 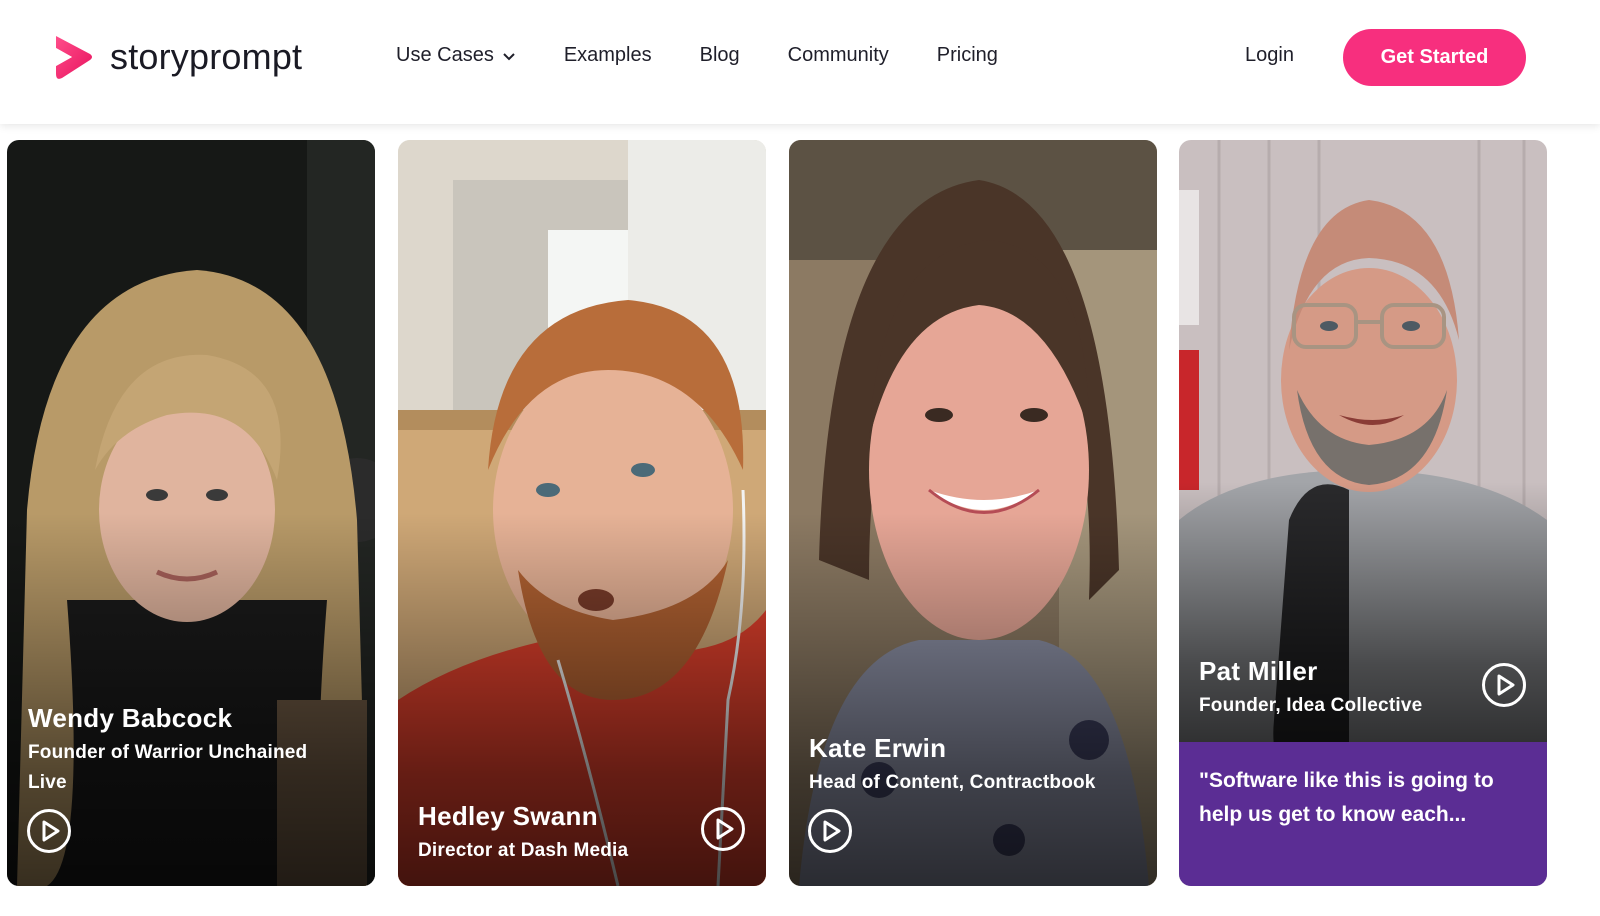 I want to click on nav-pricing-label: Pricing, so click(x=967, y=55).